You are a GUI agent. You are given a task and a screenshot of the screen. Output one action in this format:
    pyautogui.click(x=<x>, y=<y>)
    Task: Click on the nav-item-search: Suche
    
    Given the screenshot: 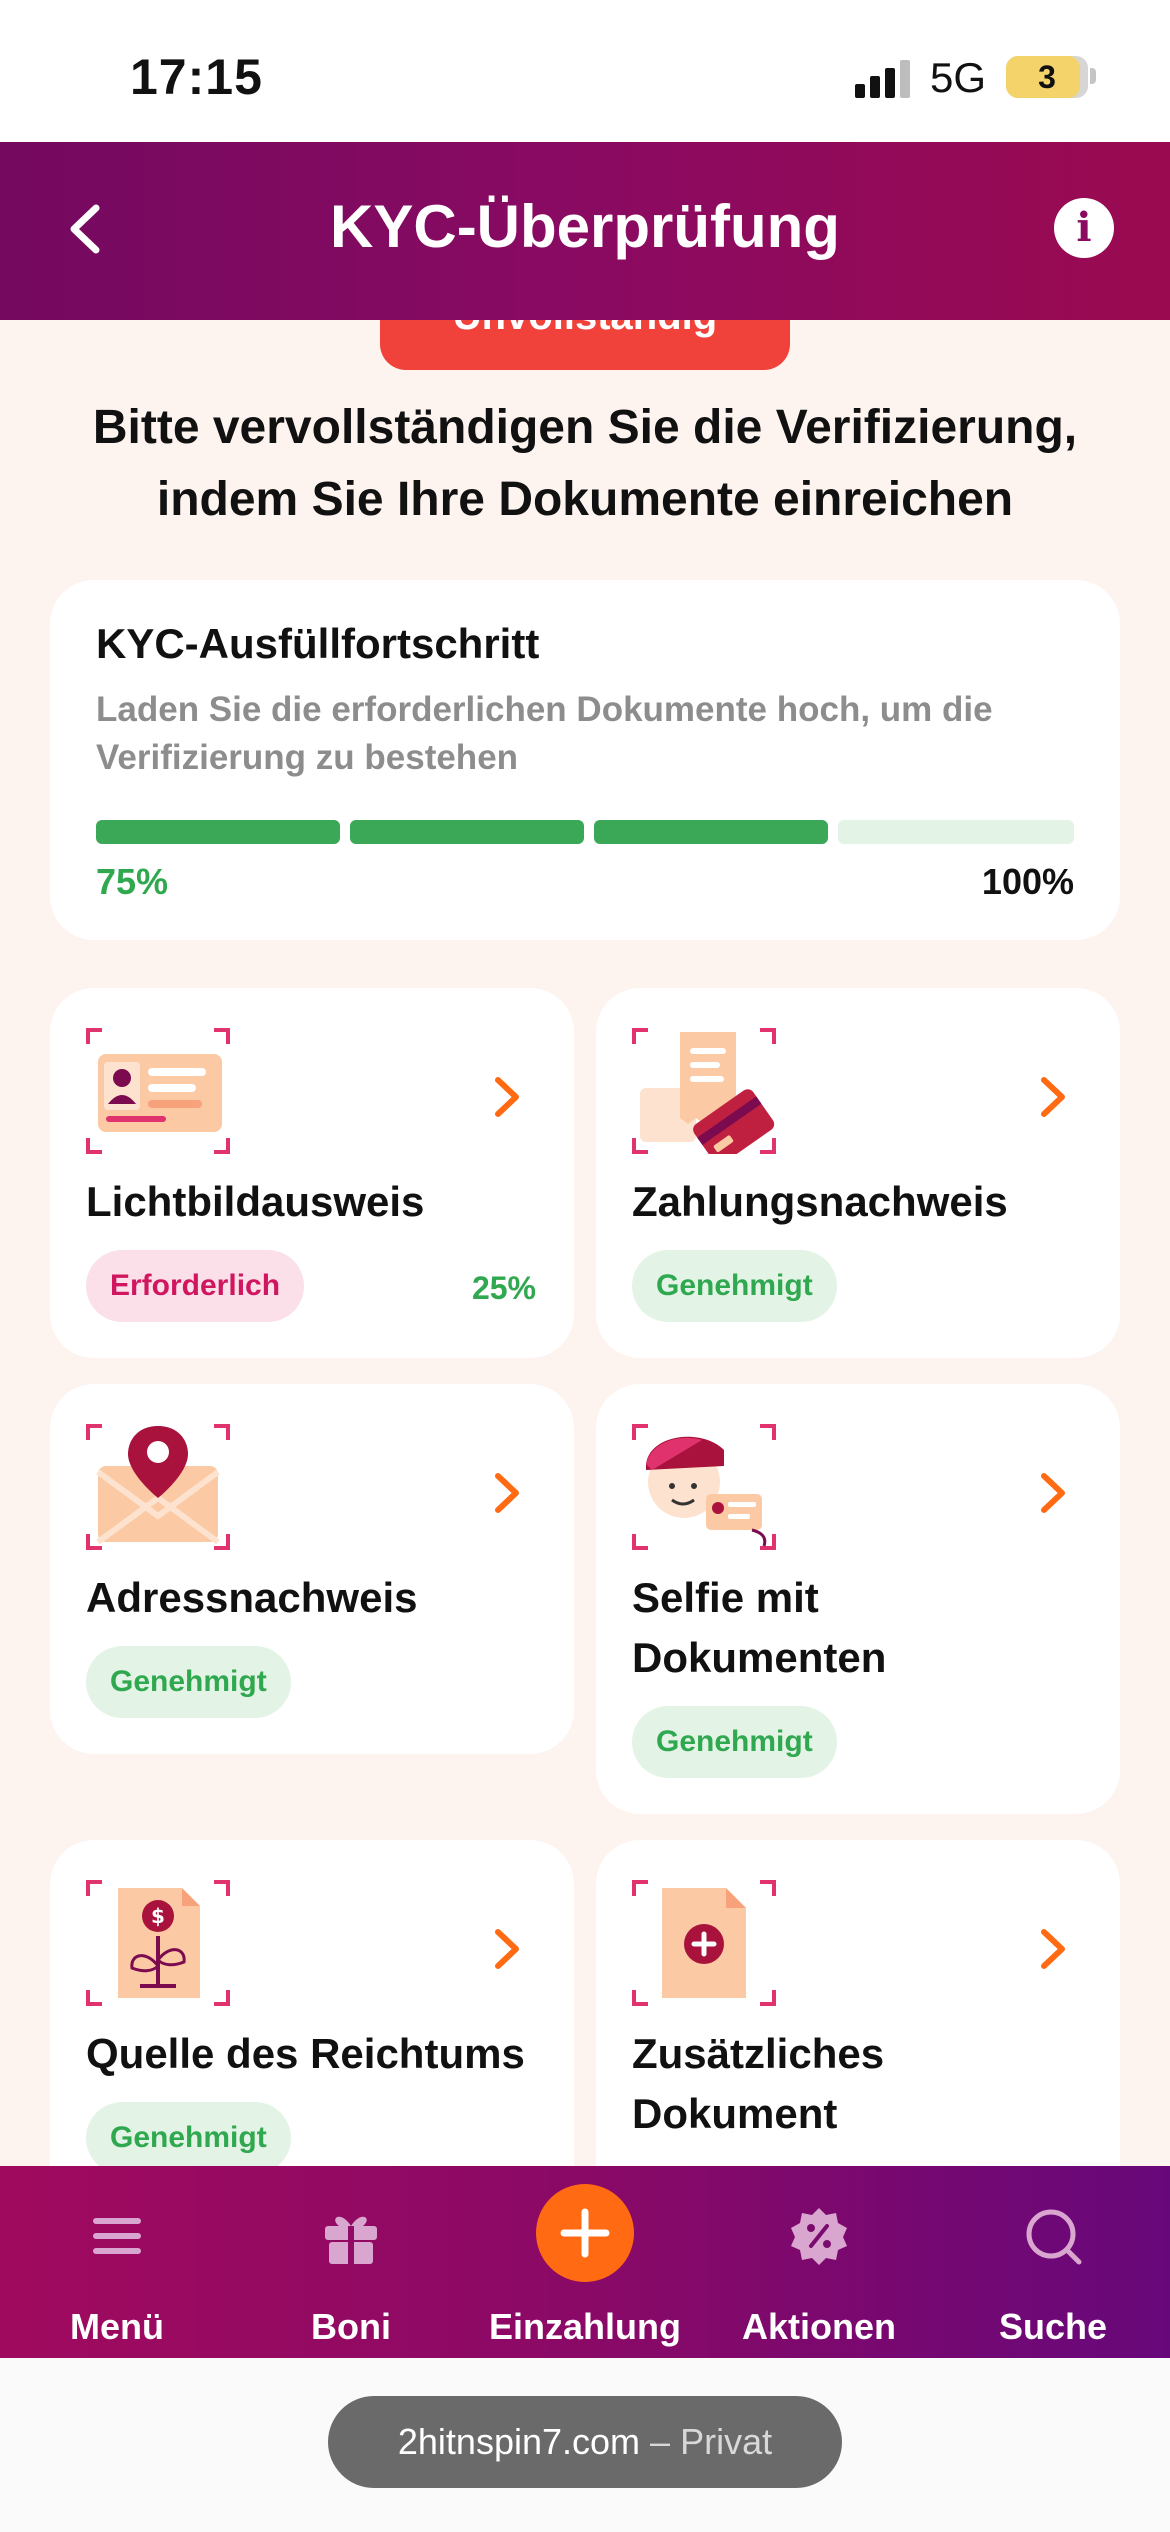 What is the action you would take?
    pyautogui.click(x=1053, y=2262)
    